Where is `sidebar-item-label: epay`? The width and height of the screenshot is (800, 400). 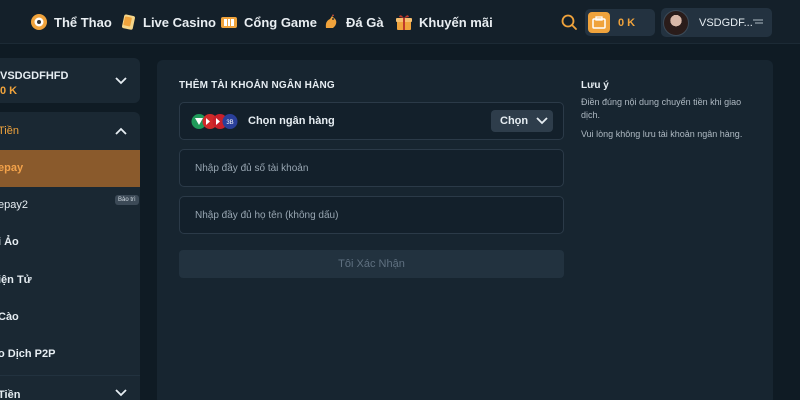
sidebar-item-label: epay is located at coordinates (12, 168).